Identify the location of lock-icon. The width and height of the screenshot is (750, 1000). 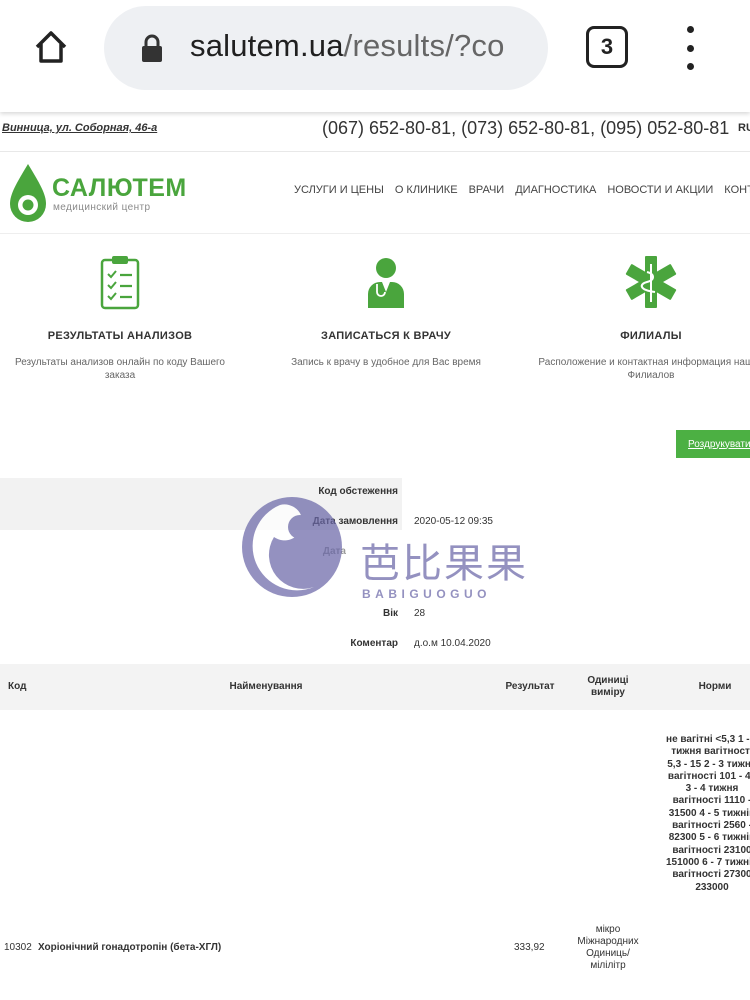
(152, 50).